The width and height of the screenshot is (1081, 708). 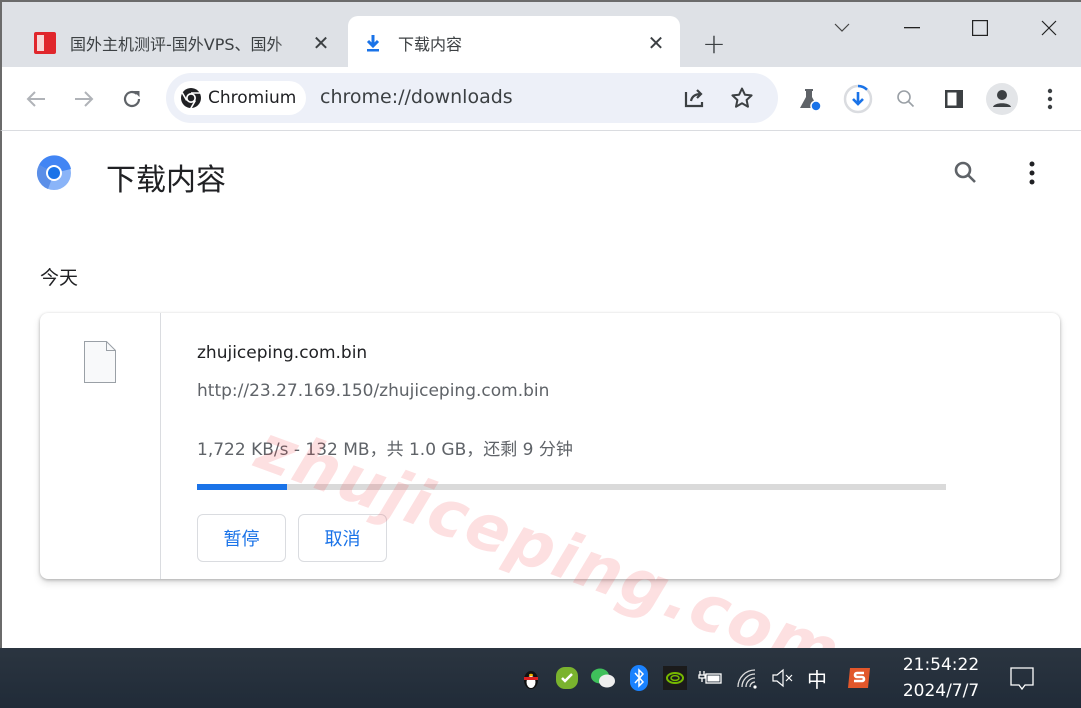 I want to click on site-logo-icon, so click(x=45, y=42).